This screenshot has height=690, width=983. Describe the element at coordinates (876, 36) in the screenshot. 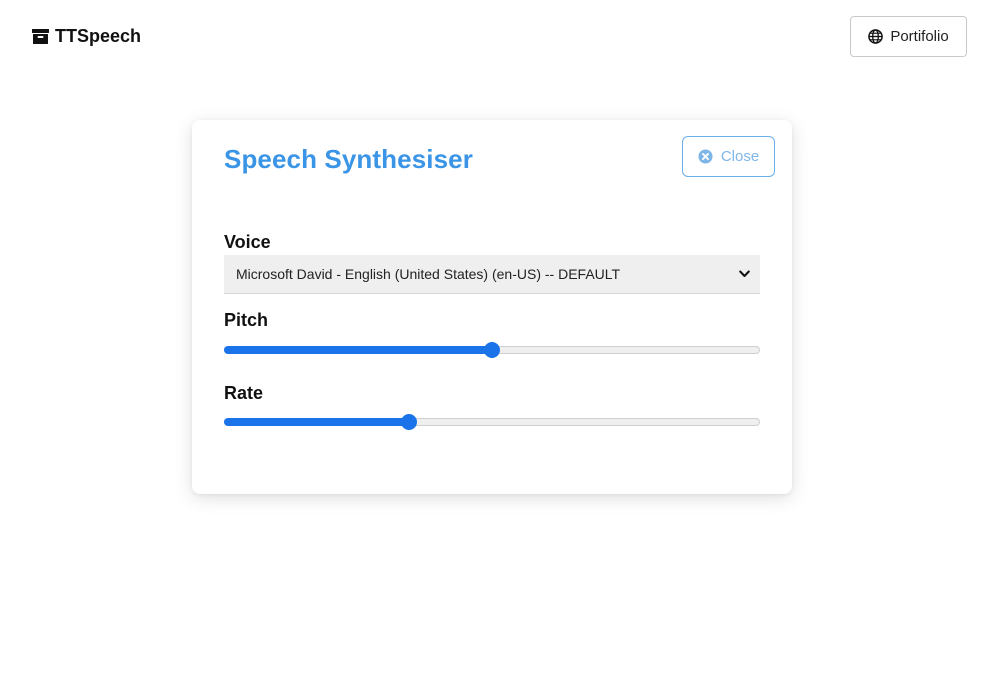

I see `globe-icon` at that location.